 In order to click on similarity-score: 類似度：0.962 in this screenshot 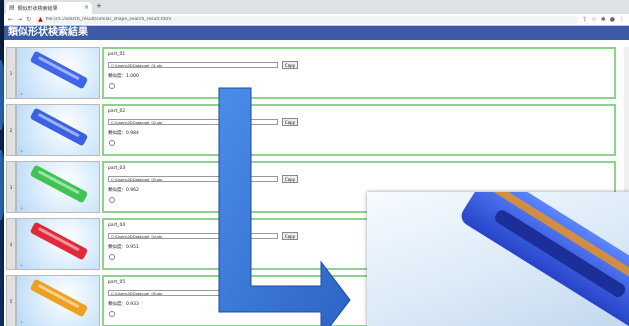, I will do `click(123, 190)`.